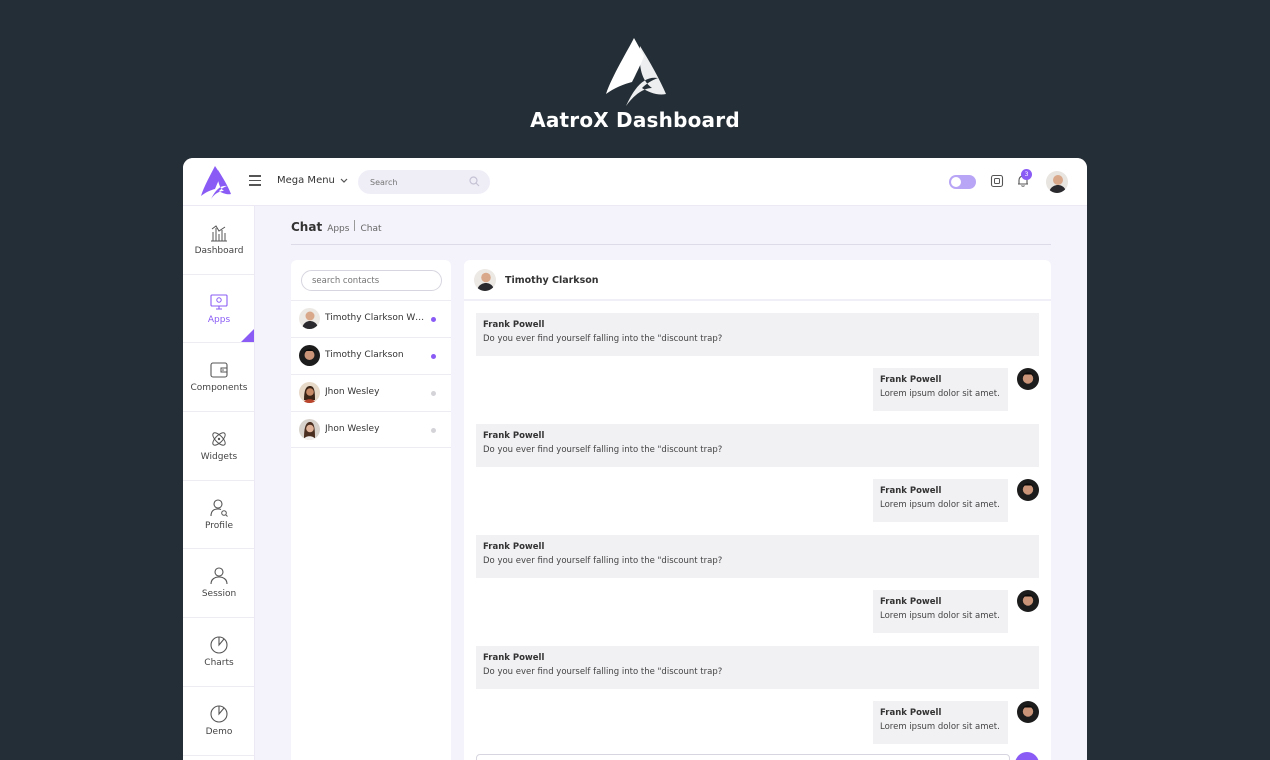 The height and width of the screenshot is (760, 1270). I want to click on monitor-icon, so click(219, 302).